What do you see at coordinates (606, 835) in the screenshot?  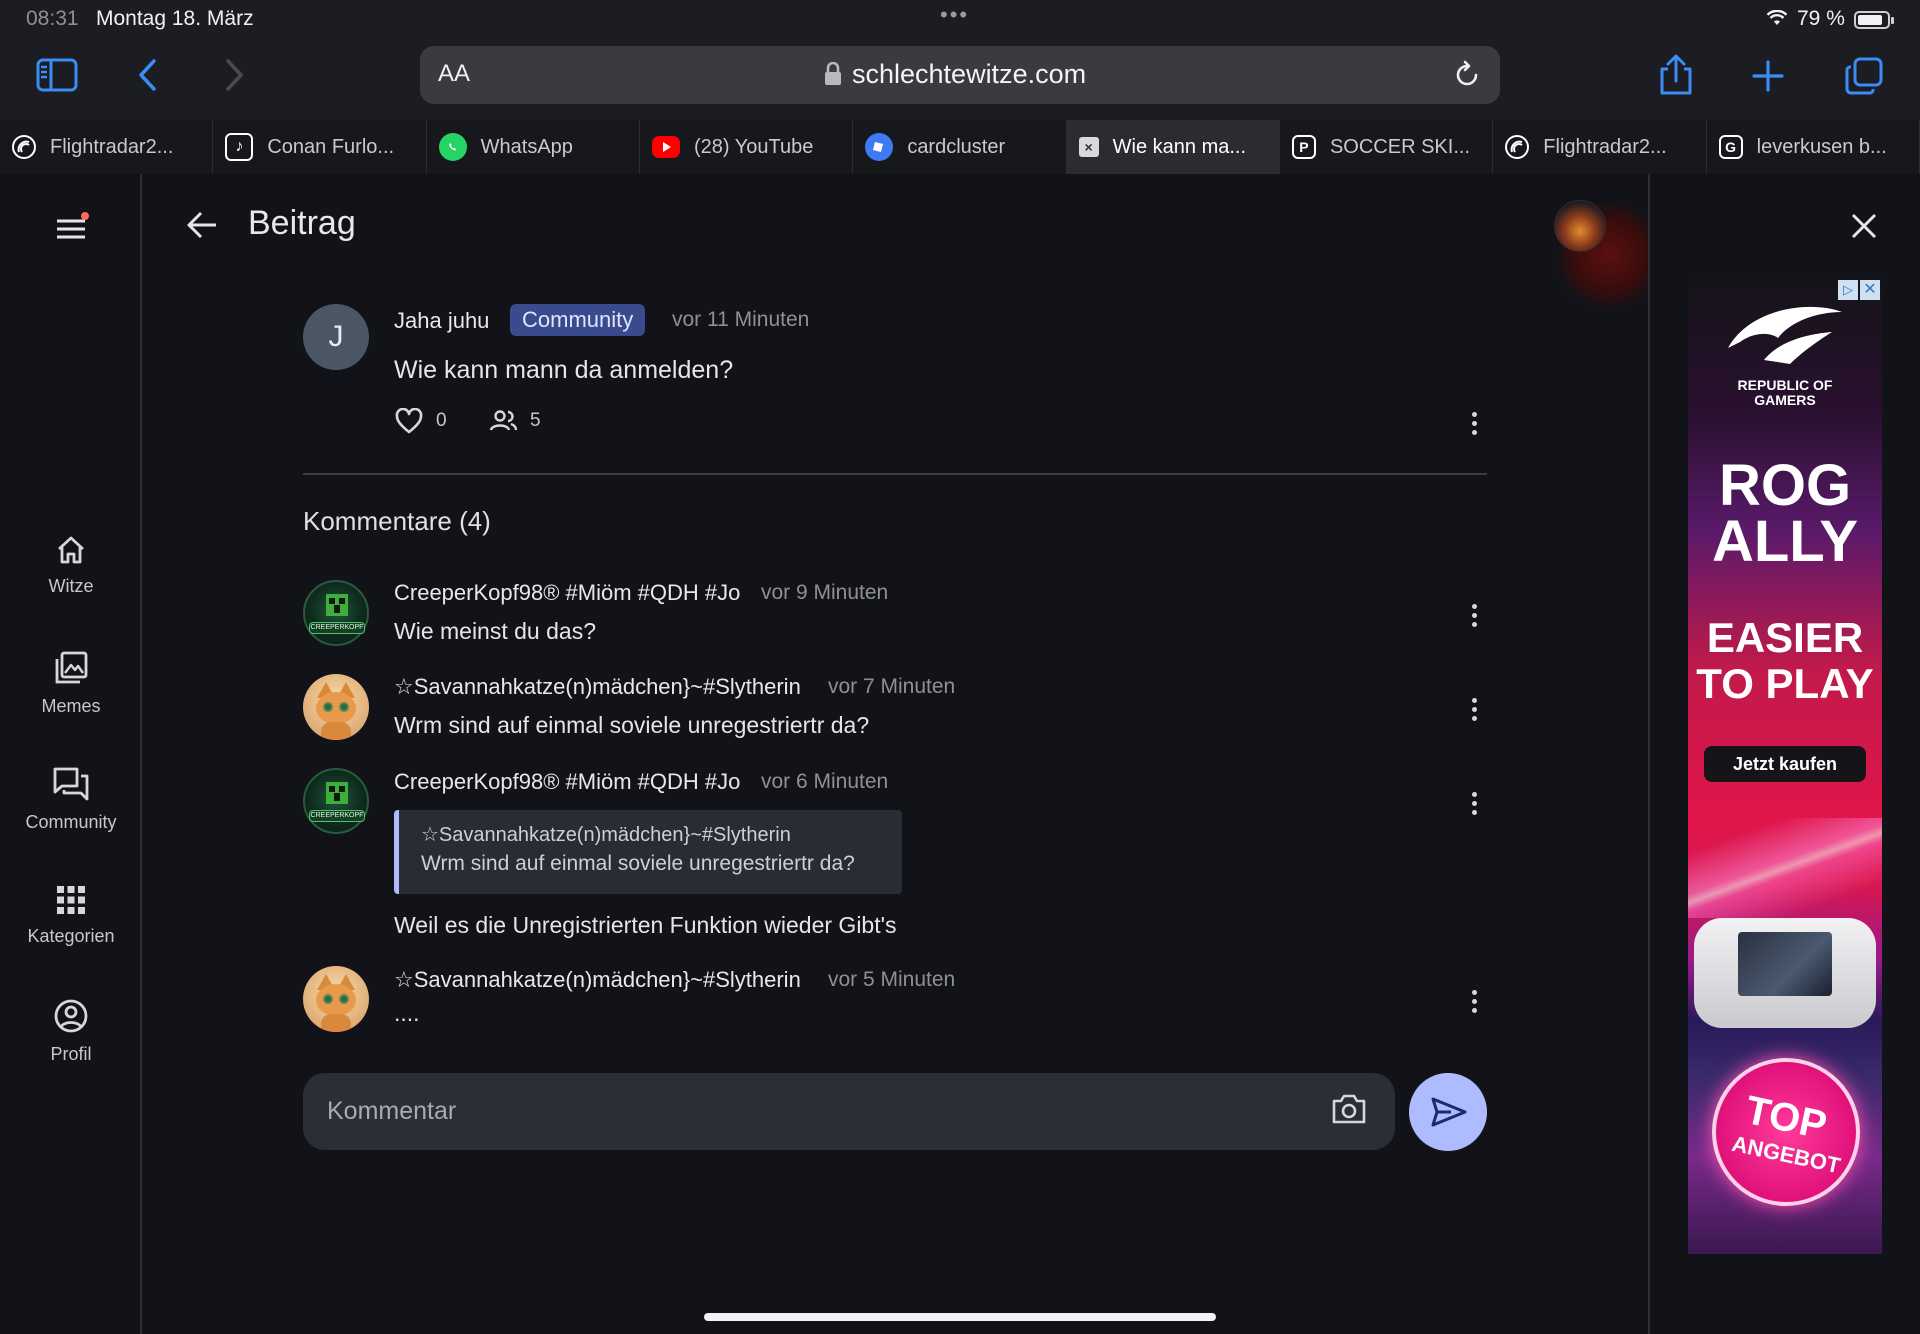 I see `quote-author: ☆Savannahkatze(n)mädchen}~#Slytherin` at bounding box center [606, 835].